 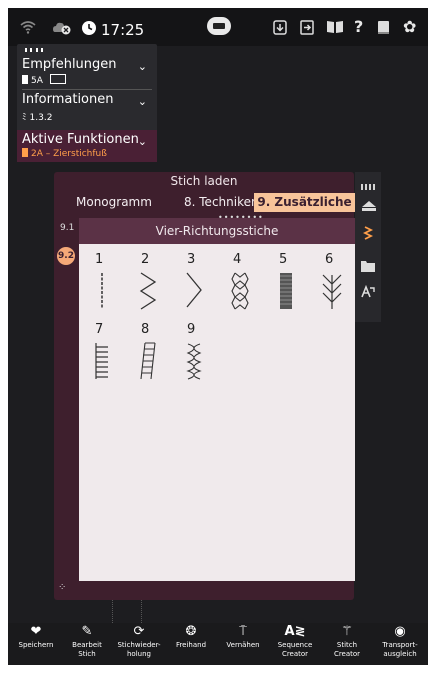 What do you see at coordinates (204, 181) in the screenshot?
I see `dialog-title: Stich laden` at bounding box center [204, 181].